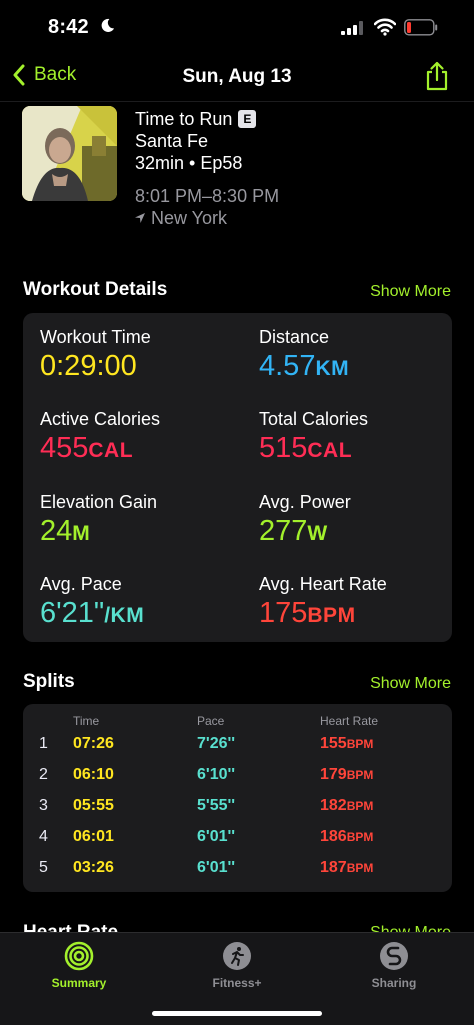  Describe the element at coordinates (283, 613) in the screenshot. I see `metric-number: 175` at that location.